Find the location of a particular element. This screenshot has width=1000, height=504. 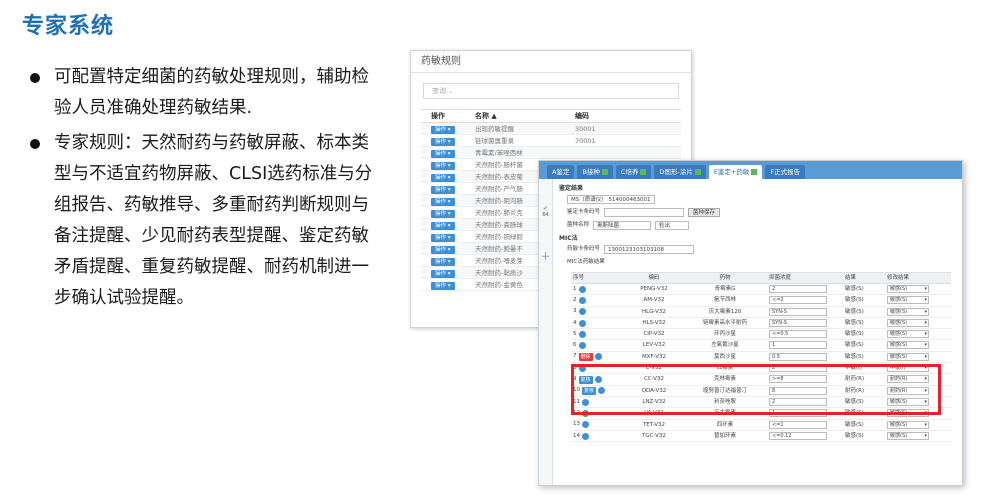

rule-name: 出现药敏提醒 is located at coordinates (494, 129).